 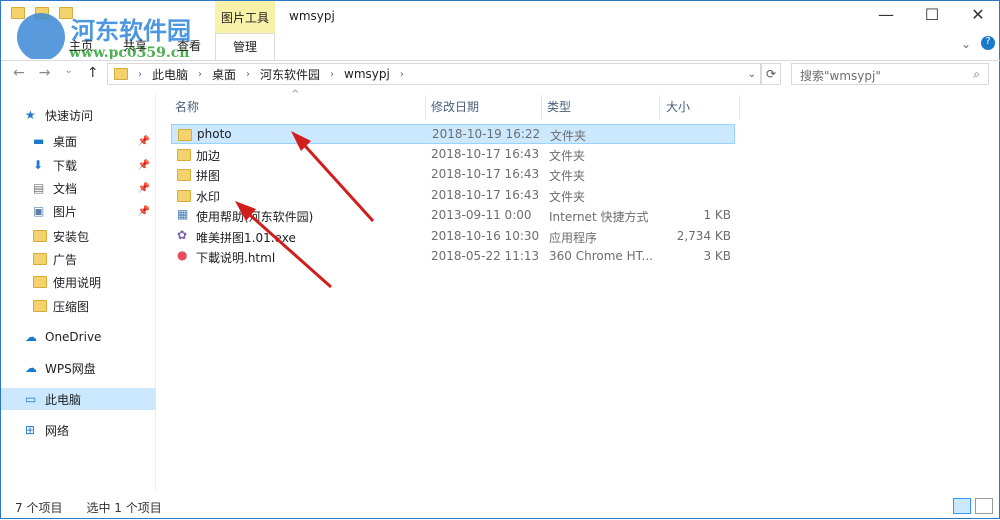 I want to click on item-count: 7 个项目, so click(x=39, y=508).